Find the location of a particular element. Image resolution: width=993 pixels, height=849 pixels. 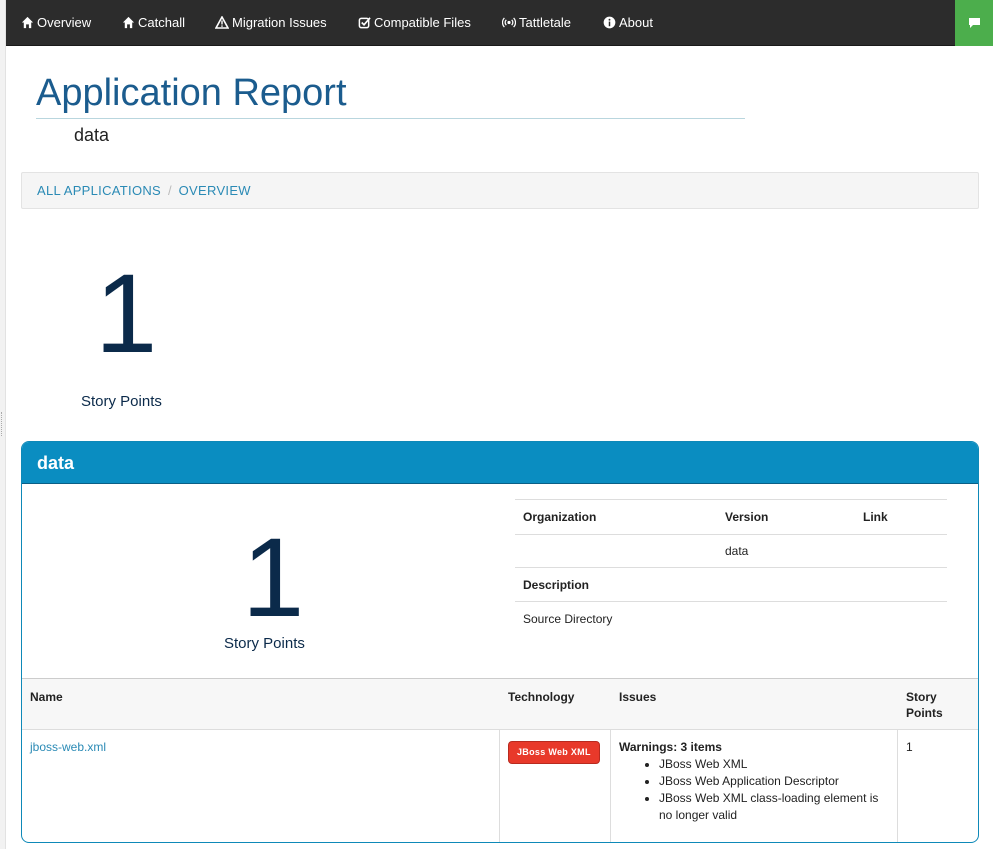

story-points-cell: 1 is located at coordinates (909, 747).